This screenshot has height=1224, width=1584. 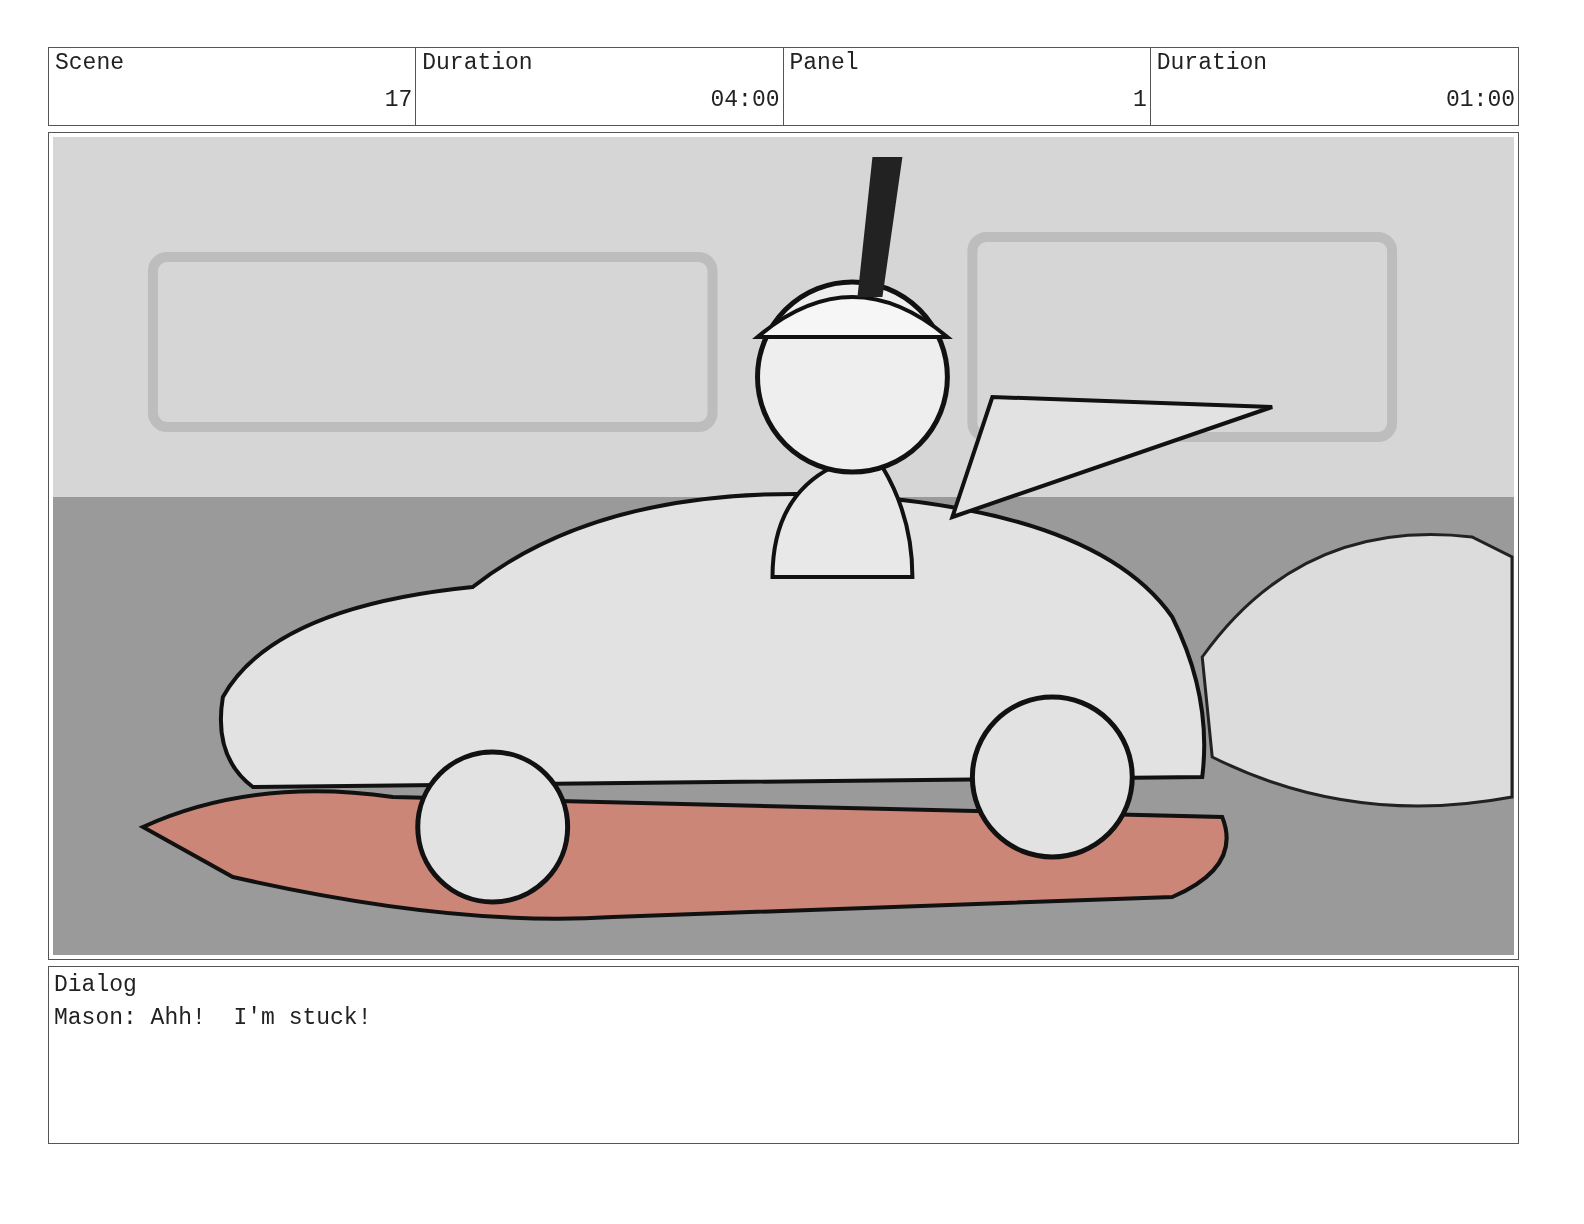 I want to click on dialog-label: Dialog, so click(x=96, y=985).